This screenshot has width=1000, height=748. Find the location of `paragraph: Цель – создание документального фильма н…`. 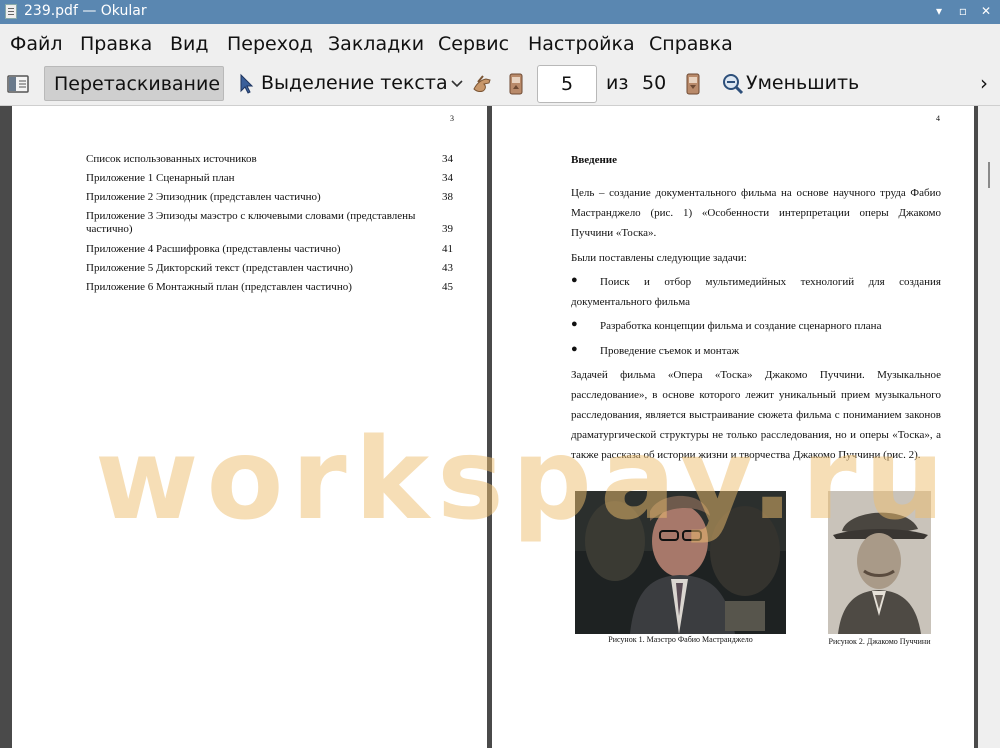

paragraph: Цель – создание документального фильма н… is located at coordinates (756, 213).